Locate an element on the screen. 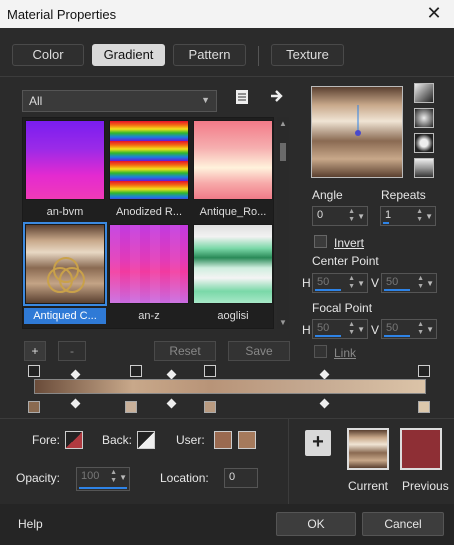 This screenshot has width=454, height=545. opacity-label: Opacity: is located at coordinates (38, 478).